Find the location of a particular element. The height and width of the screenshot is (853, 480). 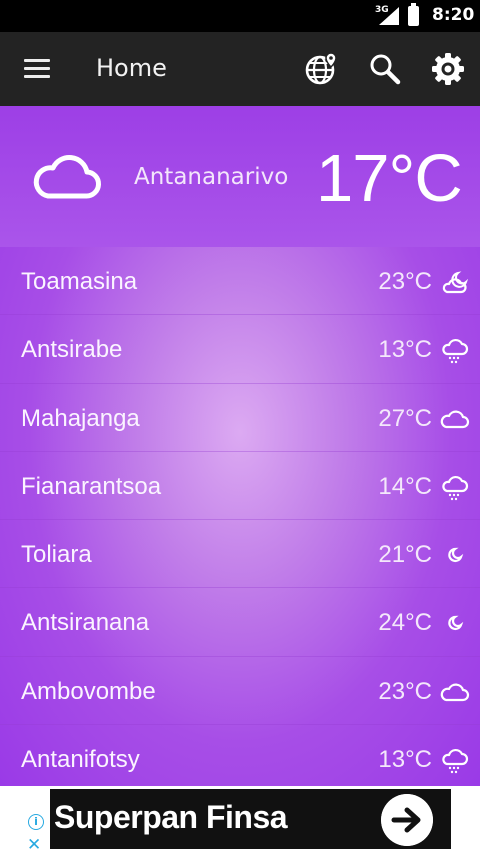

city-temperature: 21°C is located at coordinates (405, 555).